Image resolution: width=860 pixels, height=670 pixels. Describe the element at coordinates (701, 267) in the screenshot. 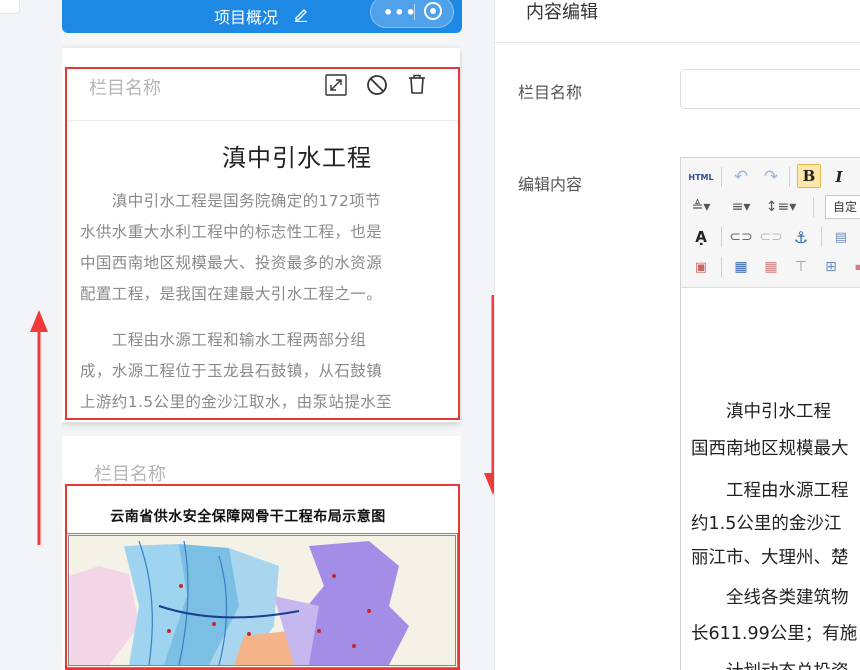

I see `insert-image-icon: ▣` at that location.